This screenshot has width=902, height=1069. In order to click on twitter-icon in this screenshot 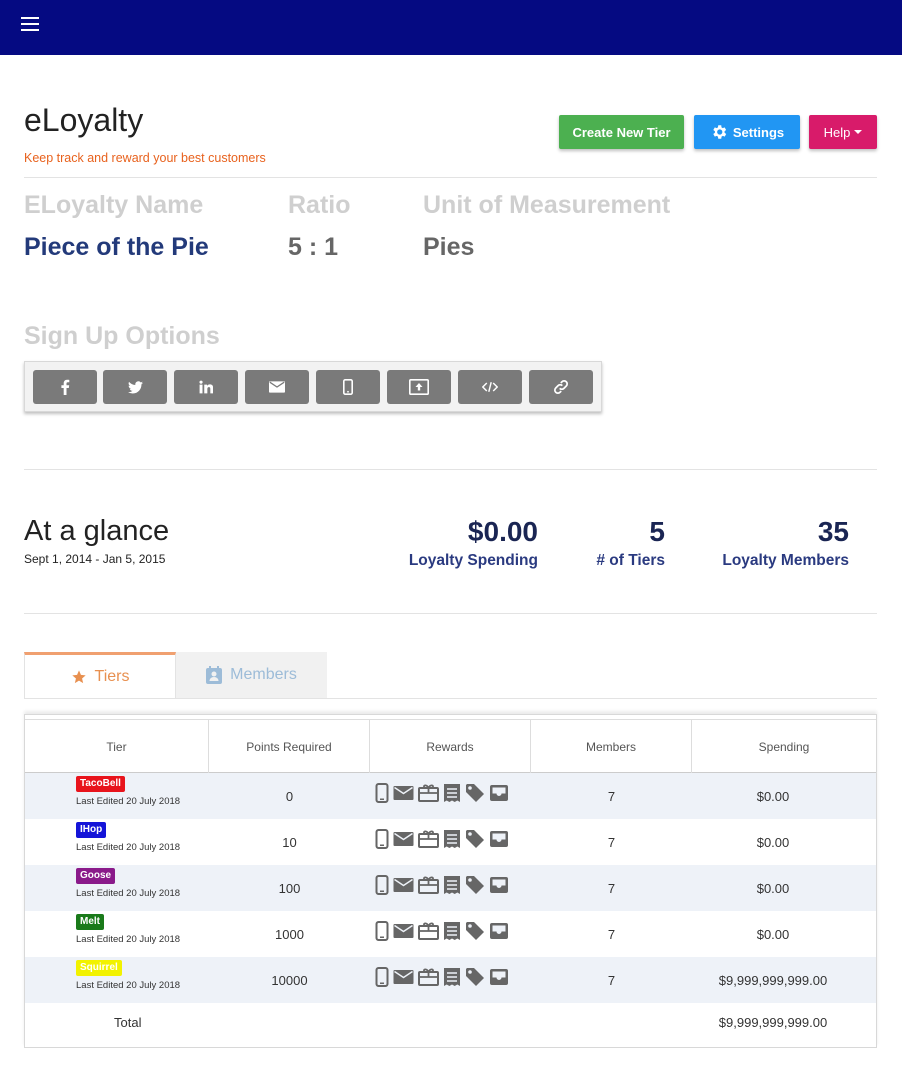, I will do `click(135, 386)`.